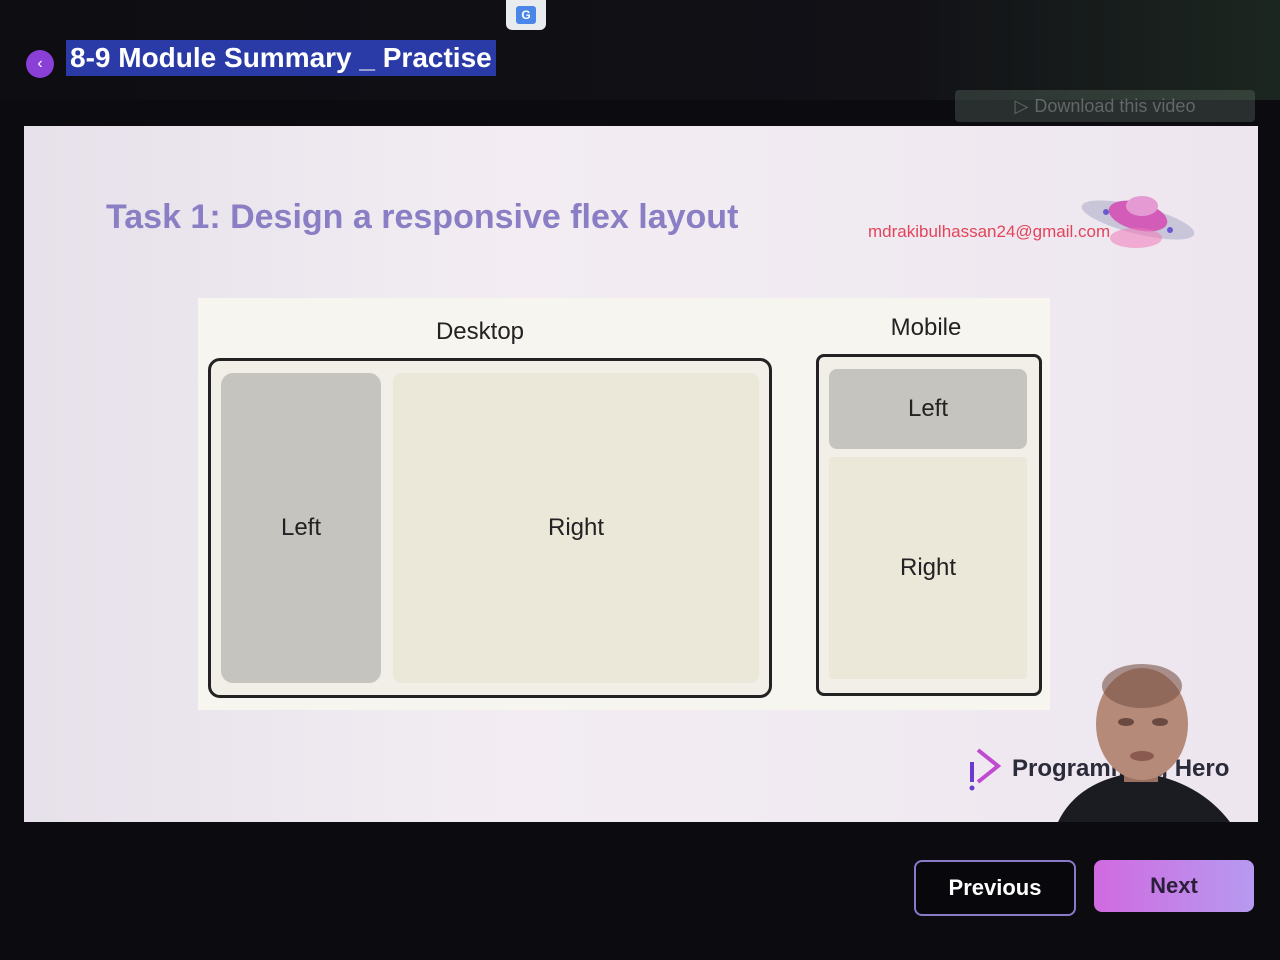  What do you see at coordinates (1144, 743) in the screenshot?
I see `webcam-overlay` at bounding box center [1144, 743].